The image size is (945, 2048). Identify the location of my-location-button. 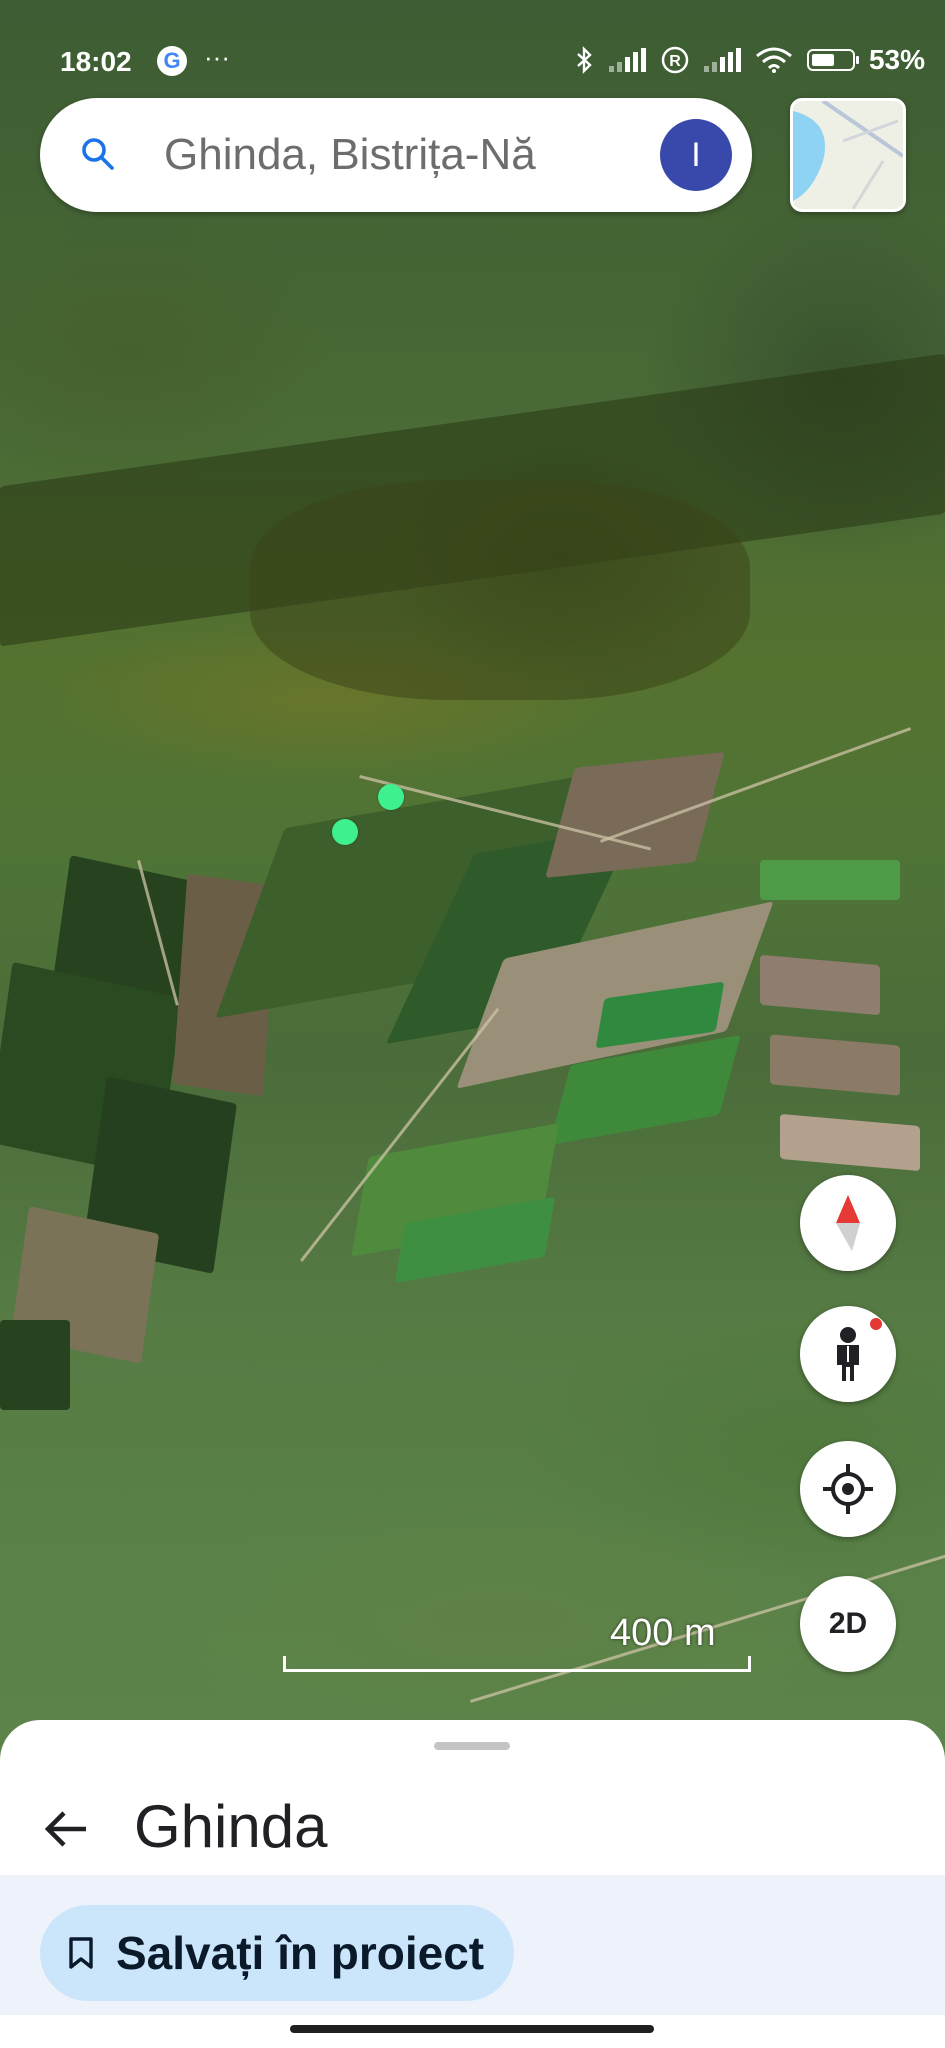
(848, 1489).